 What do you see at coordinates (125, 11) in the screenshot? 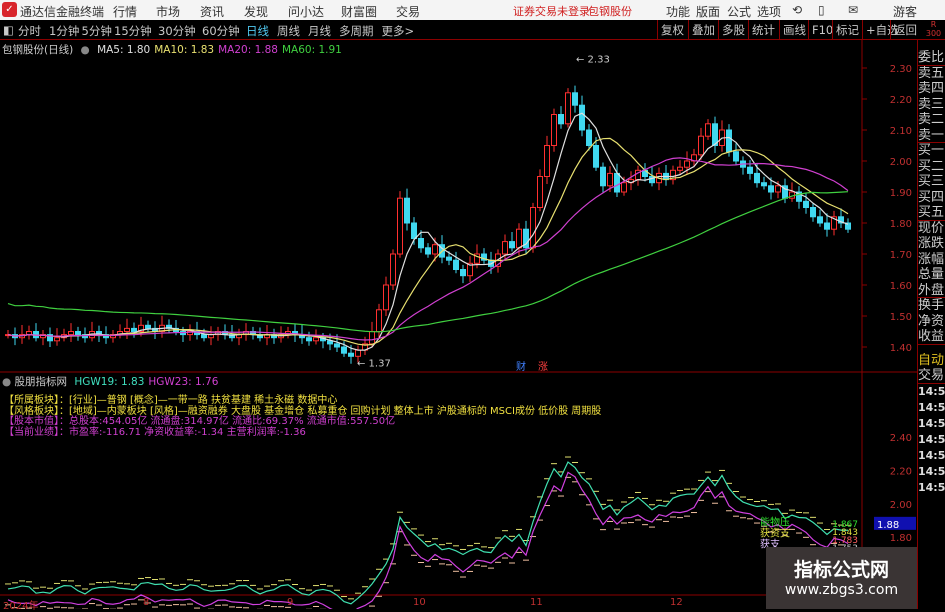
I see `menu-quotes: 行情` at bounding box center [125, 11].